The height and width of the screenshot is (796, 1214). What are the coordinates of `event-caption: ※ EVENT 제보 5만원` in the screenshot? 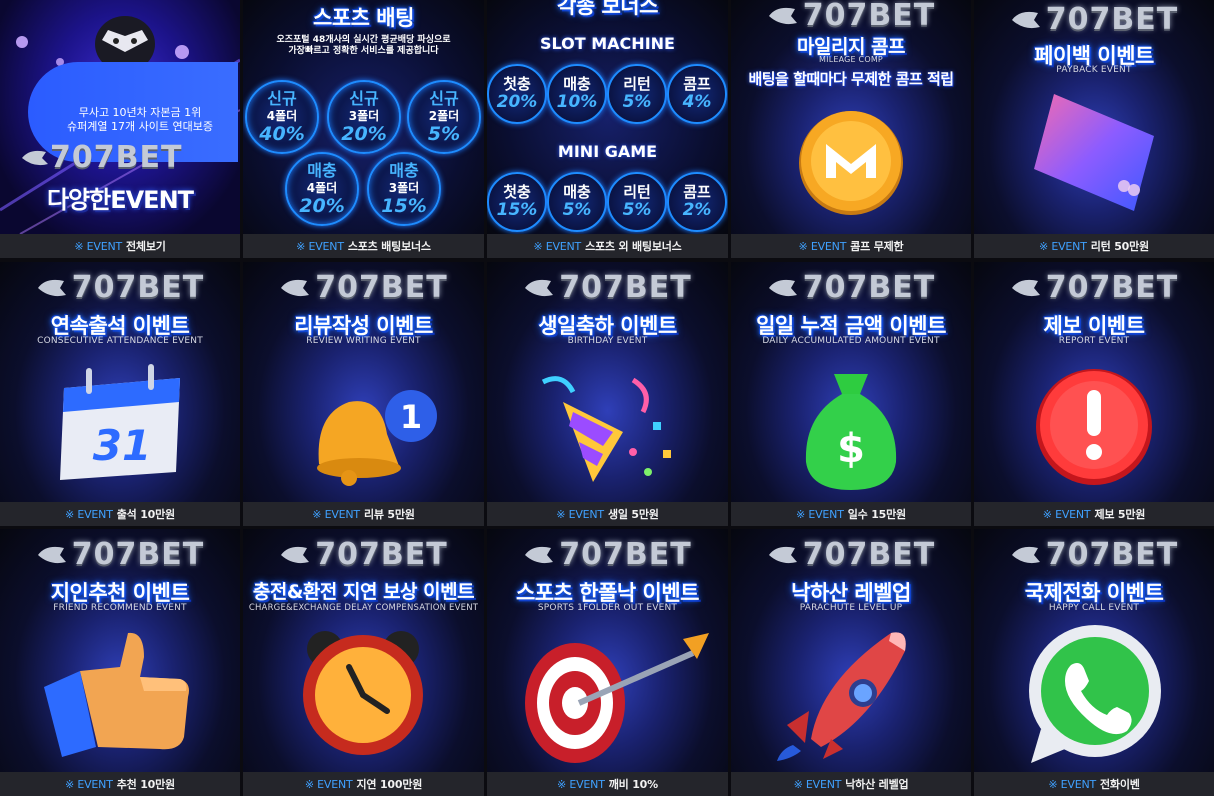 It's located at (1094, 514).